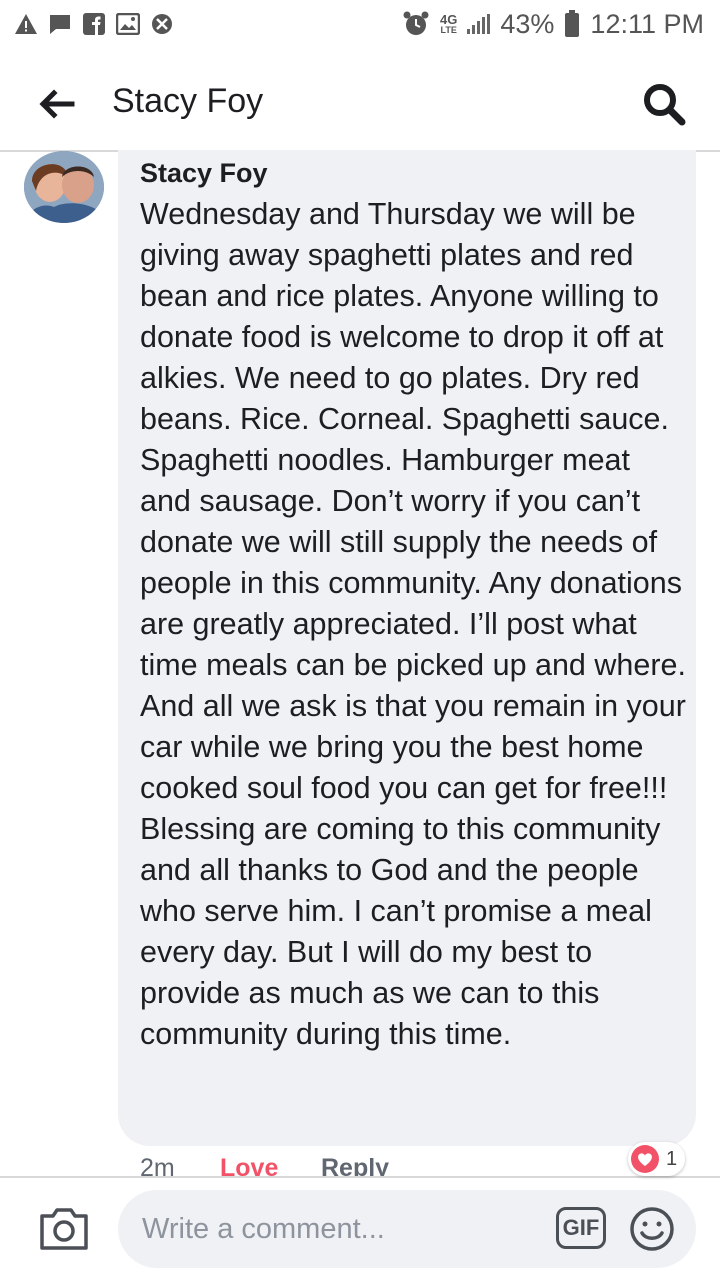  I want to click on network-indicator: 4G LTE, so click(449, 23).